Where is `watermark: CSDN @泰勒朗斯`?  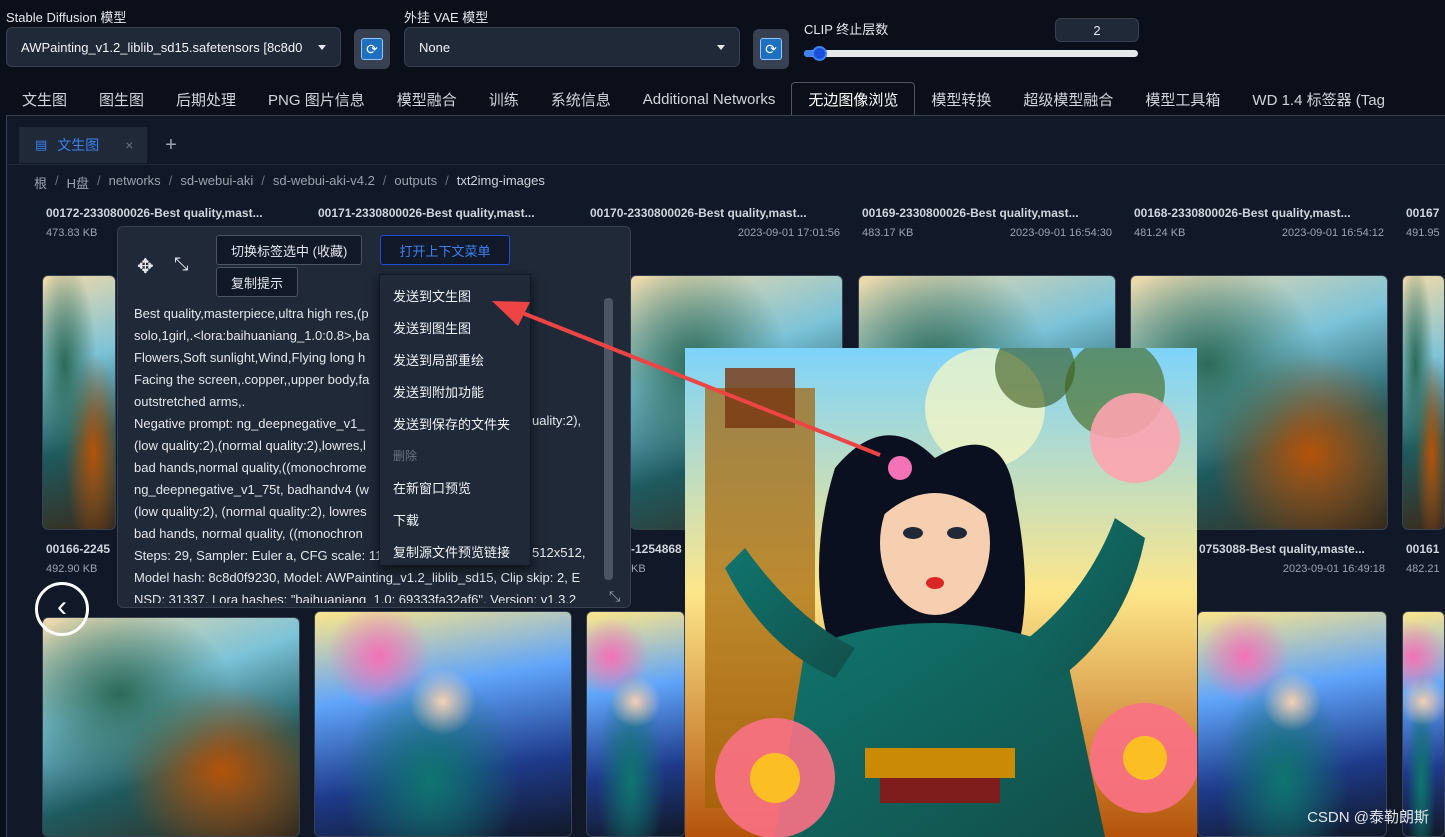
watermark: CSDN @泰勒朗斯 is located at coordinates (1368, 817).